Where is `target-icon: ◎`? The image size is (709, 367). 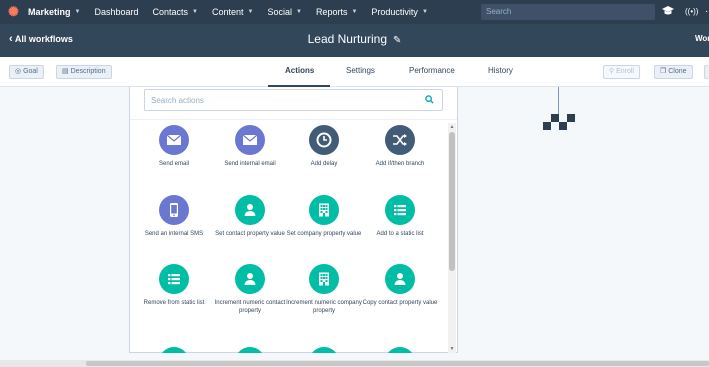
target-icon: ◎ is located at coordinates (18, 71).